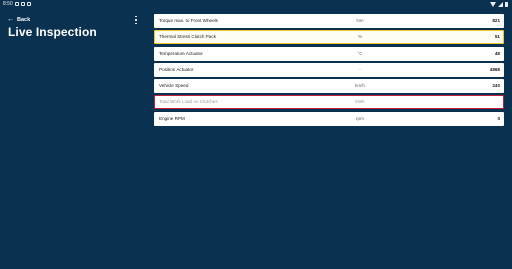 Image resolution: width=512 pixels, height=269 pixels. I want to click on parameter-name: Total Work Load on Clutches, so click(188, 102).